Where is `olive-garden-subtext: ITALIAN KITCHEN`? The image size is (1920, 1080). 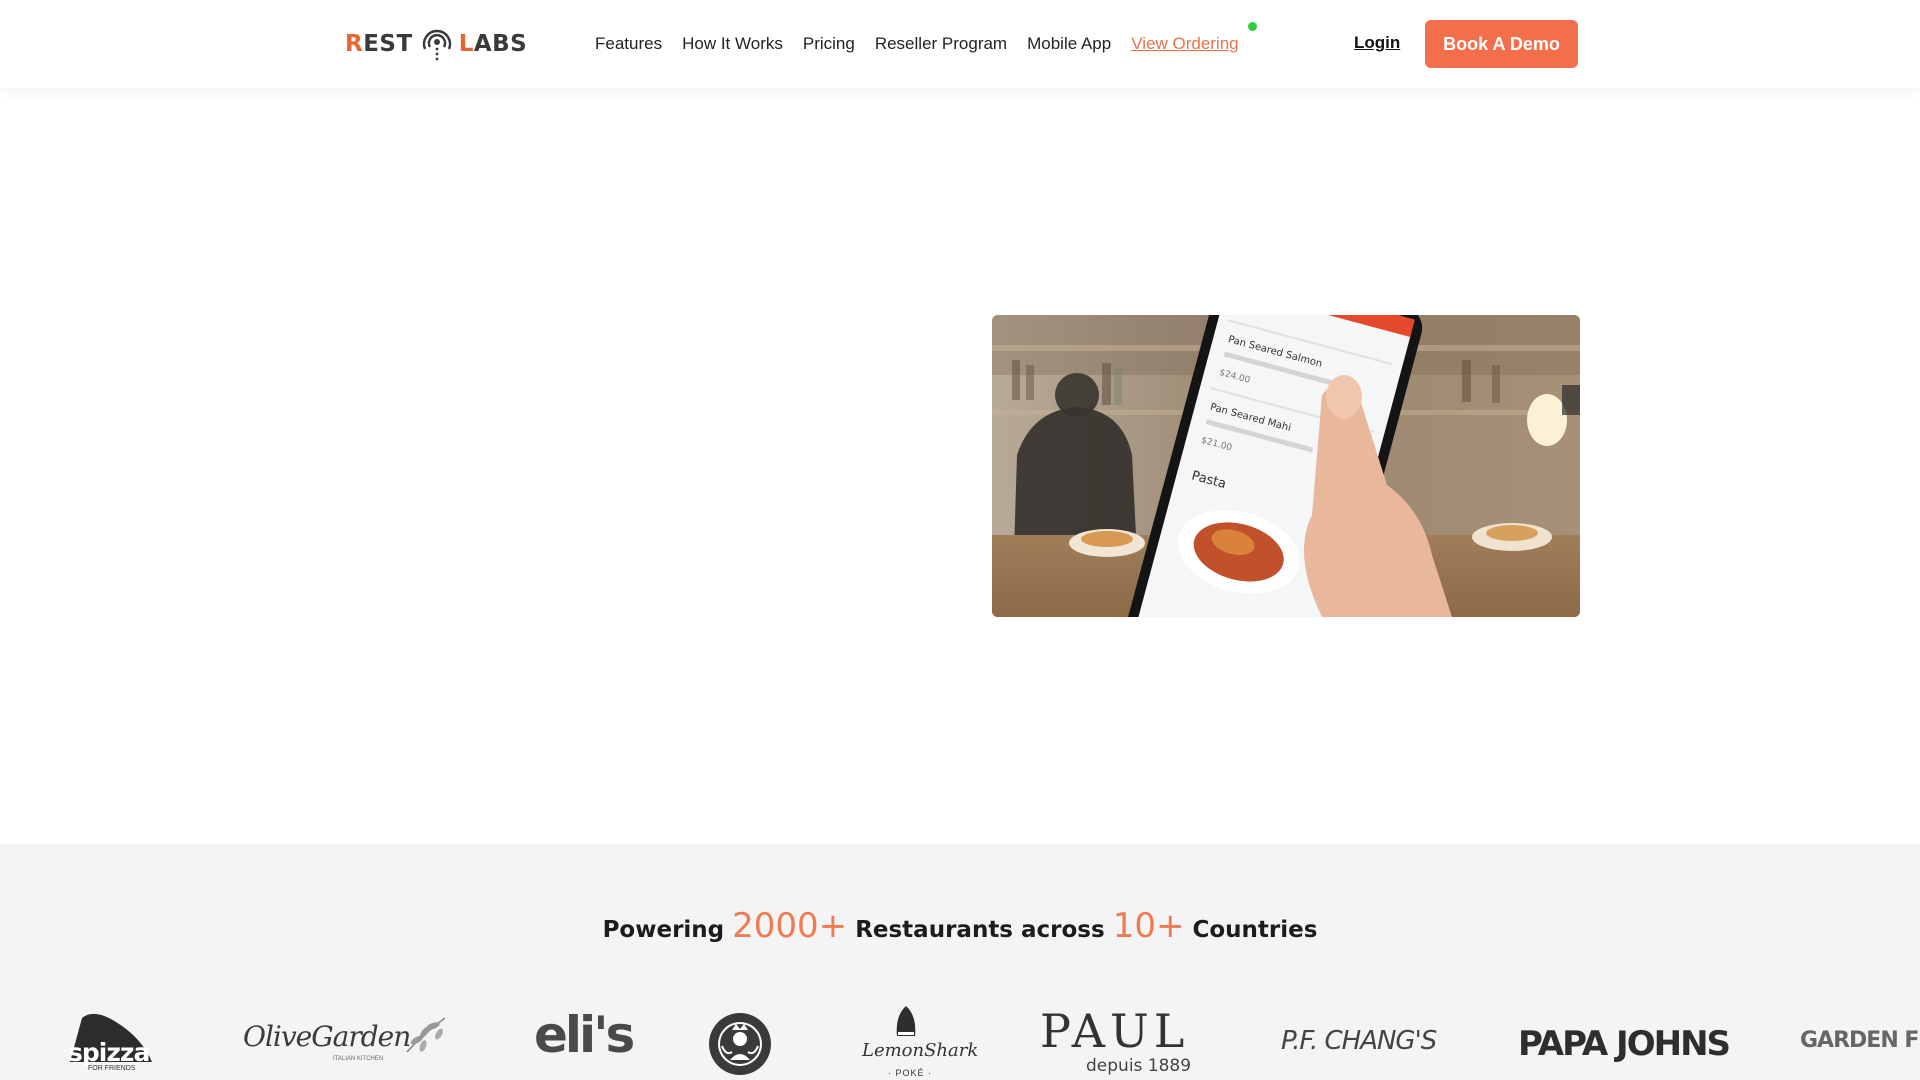 olive-garden-subtext: ITALIAN KITCHEN is located at coordinates (358, 1059).